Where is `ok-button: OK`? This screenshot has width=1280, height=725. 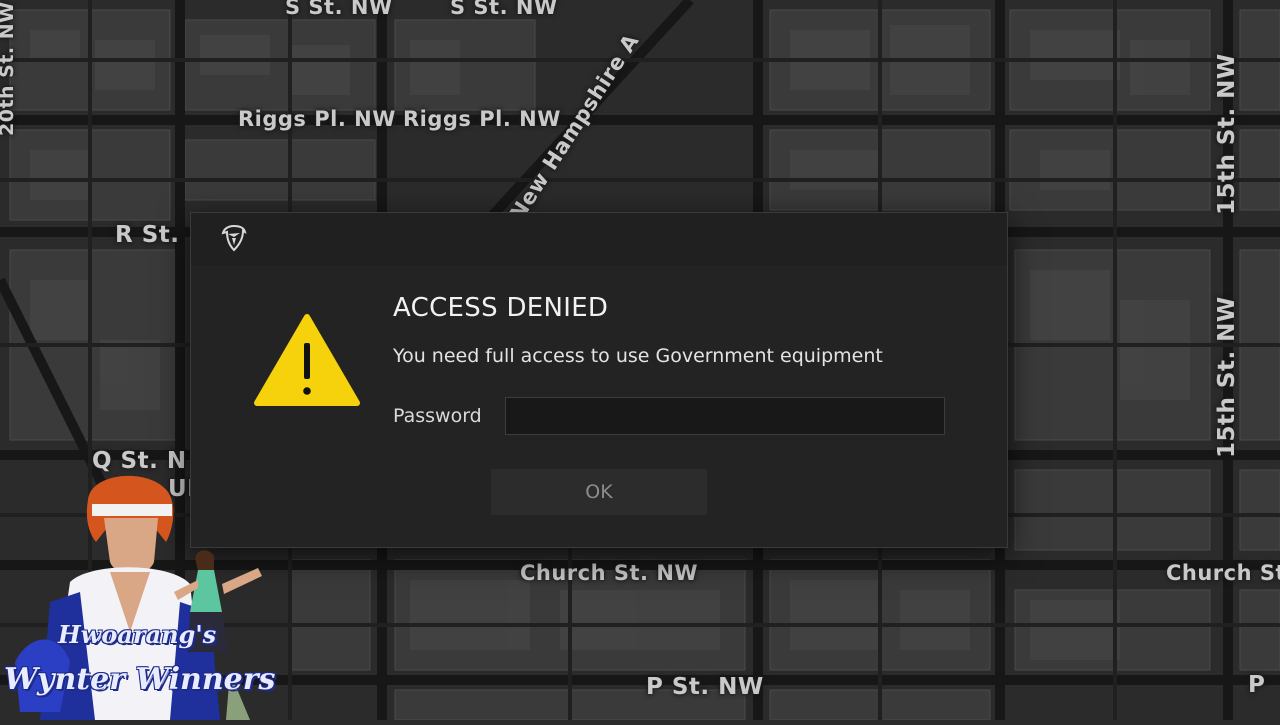
ok-button: OK is located at coordinates (599, 492).